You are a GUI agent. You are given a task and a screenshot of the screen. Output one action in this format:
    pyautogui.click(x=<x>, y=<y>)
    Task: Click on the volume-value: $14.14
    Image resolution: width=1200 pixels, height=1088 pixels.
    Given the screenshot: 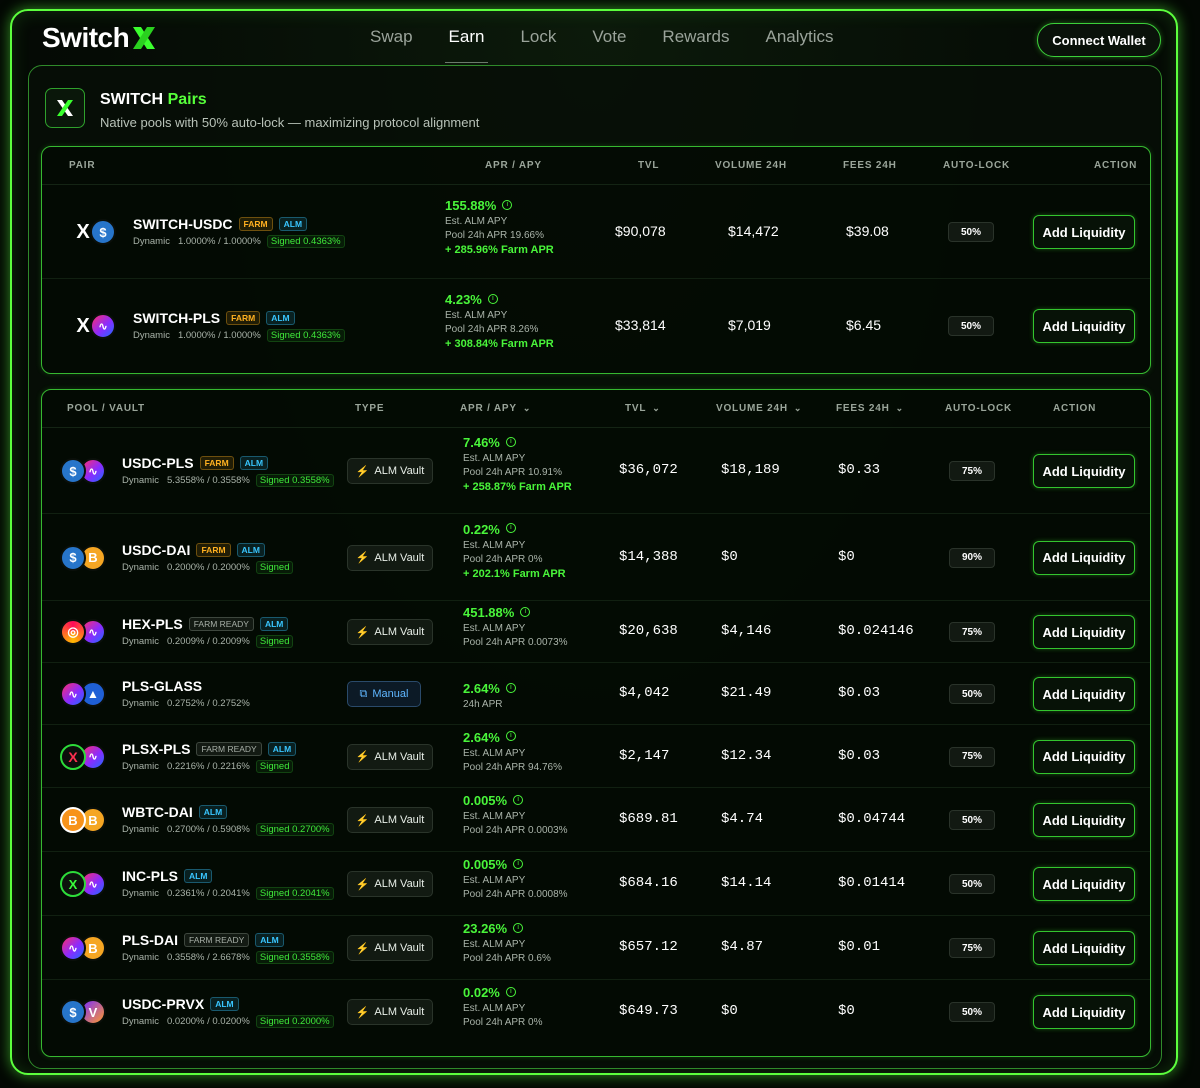 What is the action you would take?
    pyautogui.click(x=746, y=883)
    